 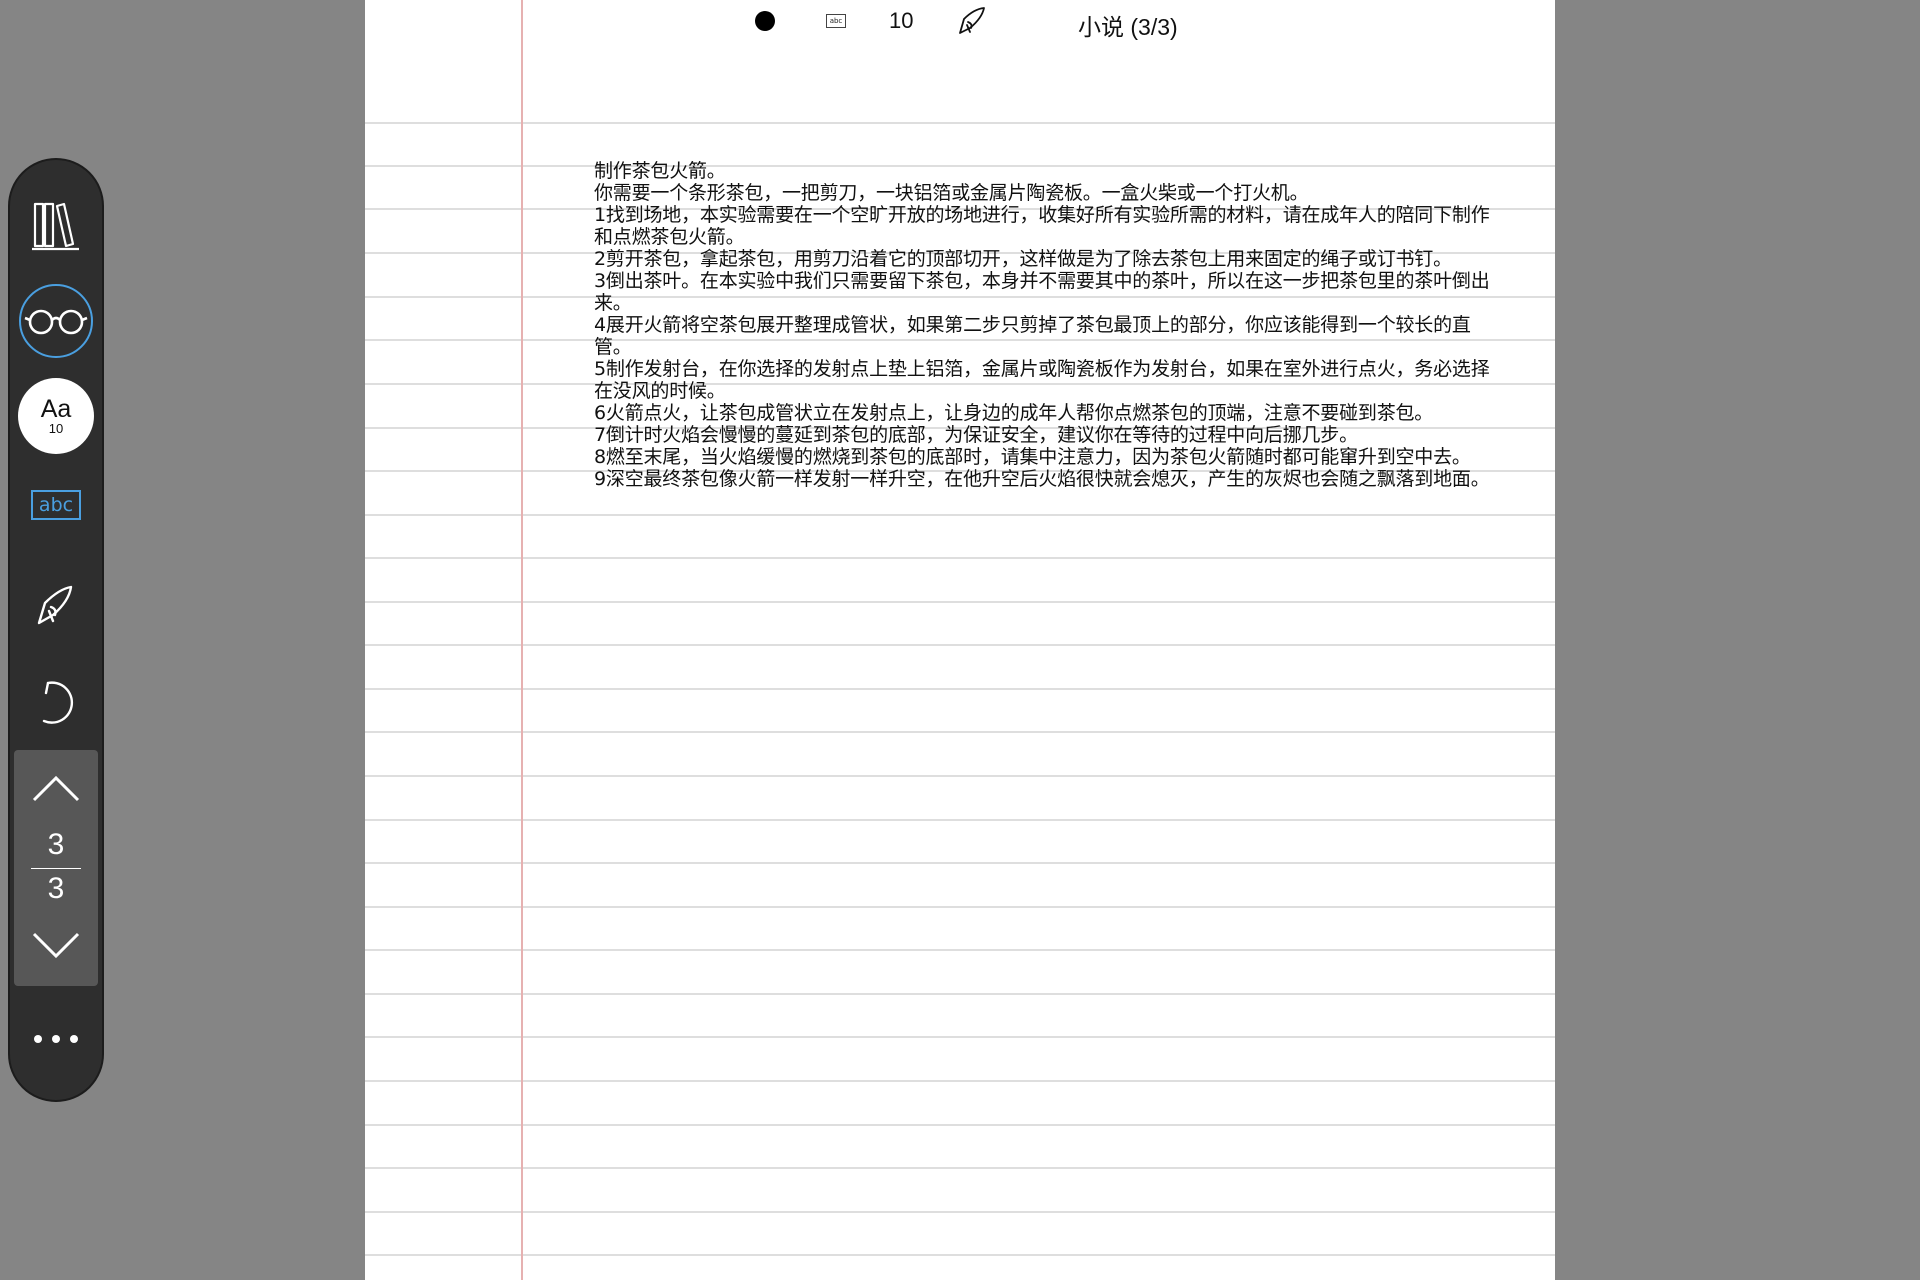 I want to click on document-line: 你需要一个条形茶包，一把剪刀，一块铝箔或金属片陶瓷板。一盒火柴或一个打火机。, so click(x=951, y=193).